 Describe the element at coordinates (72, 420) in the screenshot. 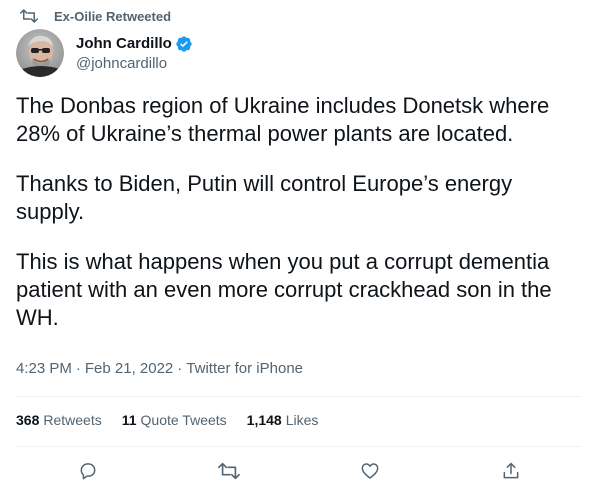

I see `retweets-label: Retweets` at that location.